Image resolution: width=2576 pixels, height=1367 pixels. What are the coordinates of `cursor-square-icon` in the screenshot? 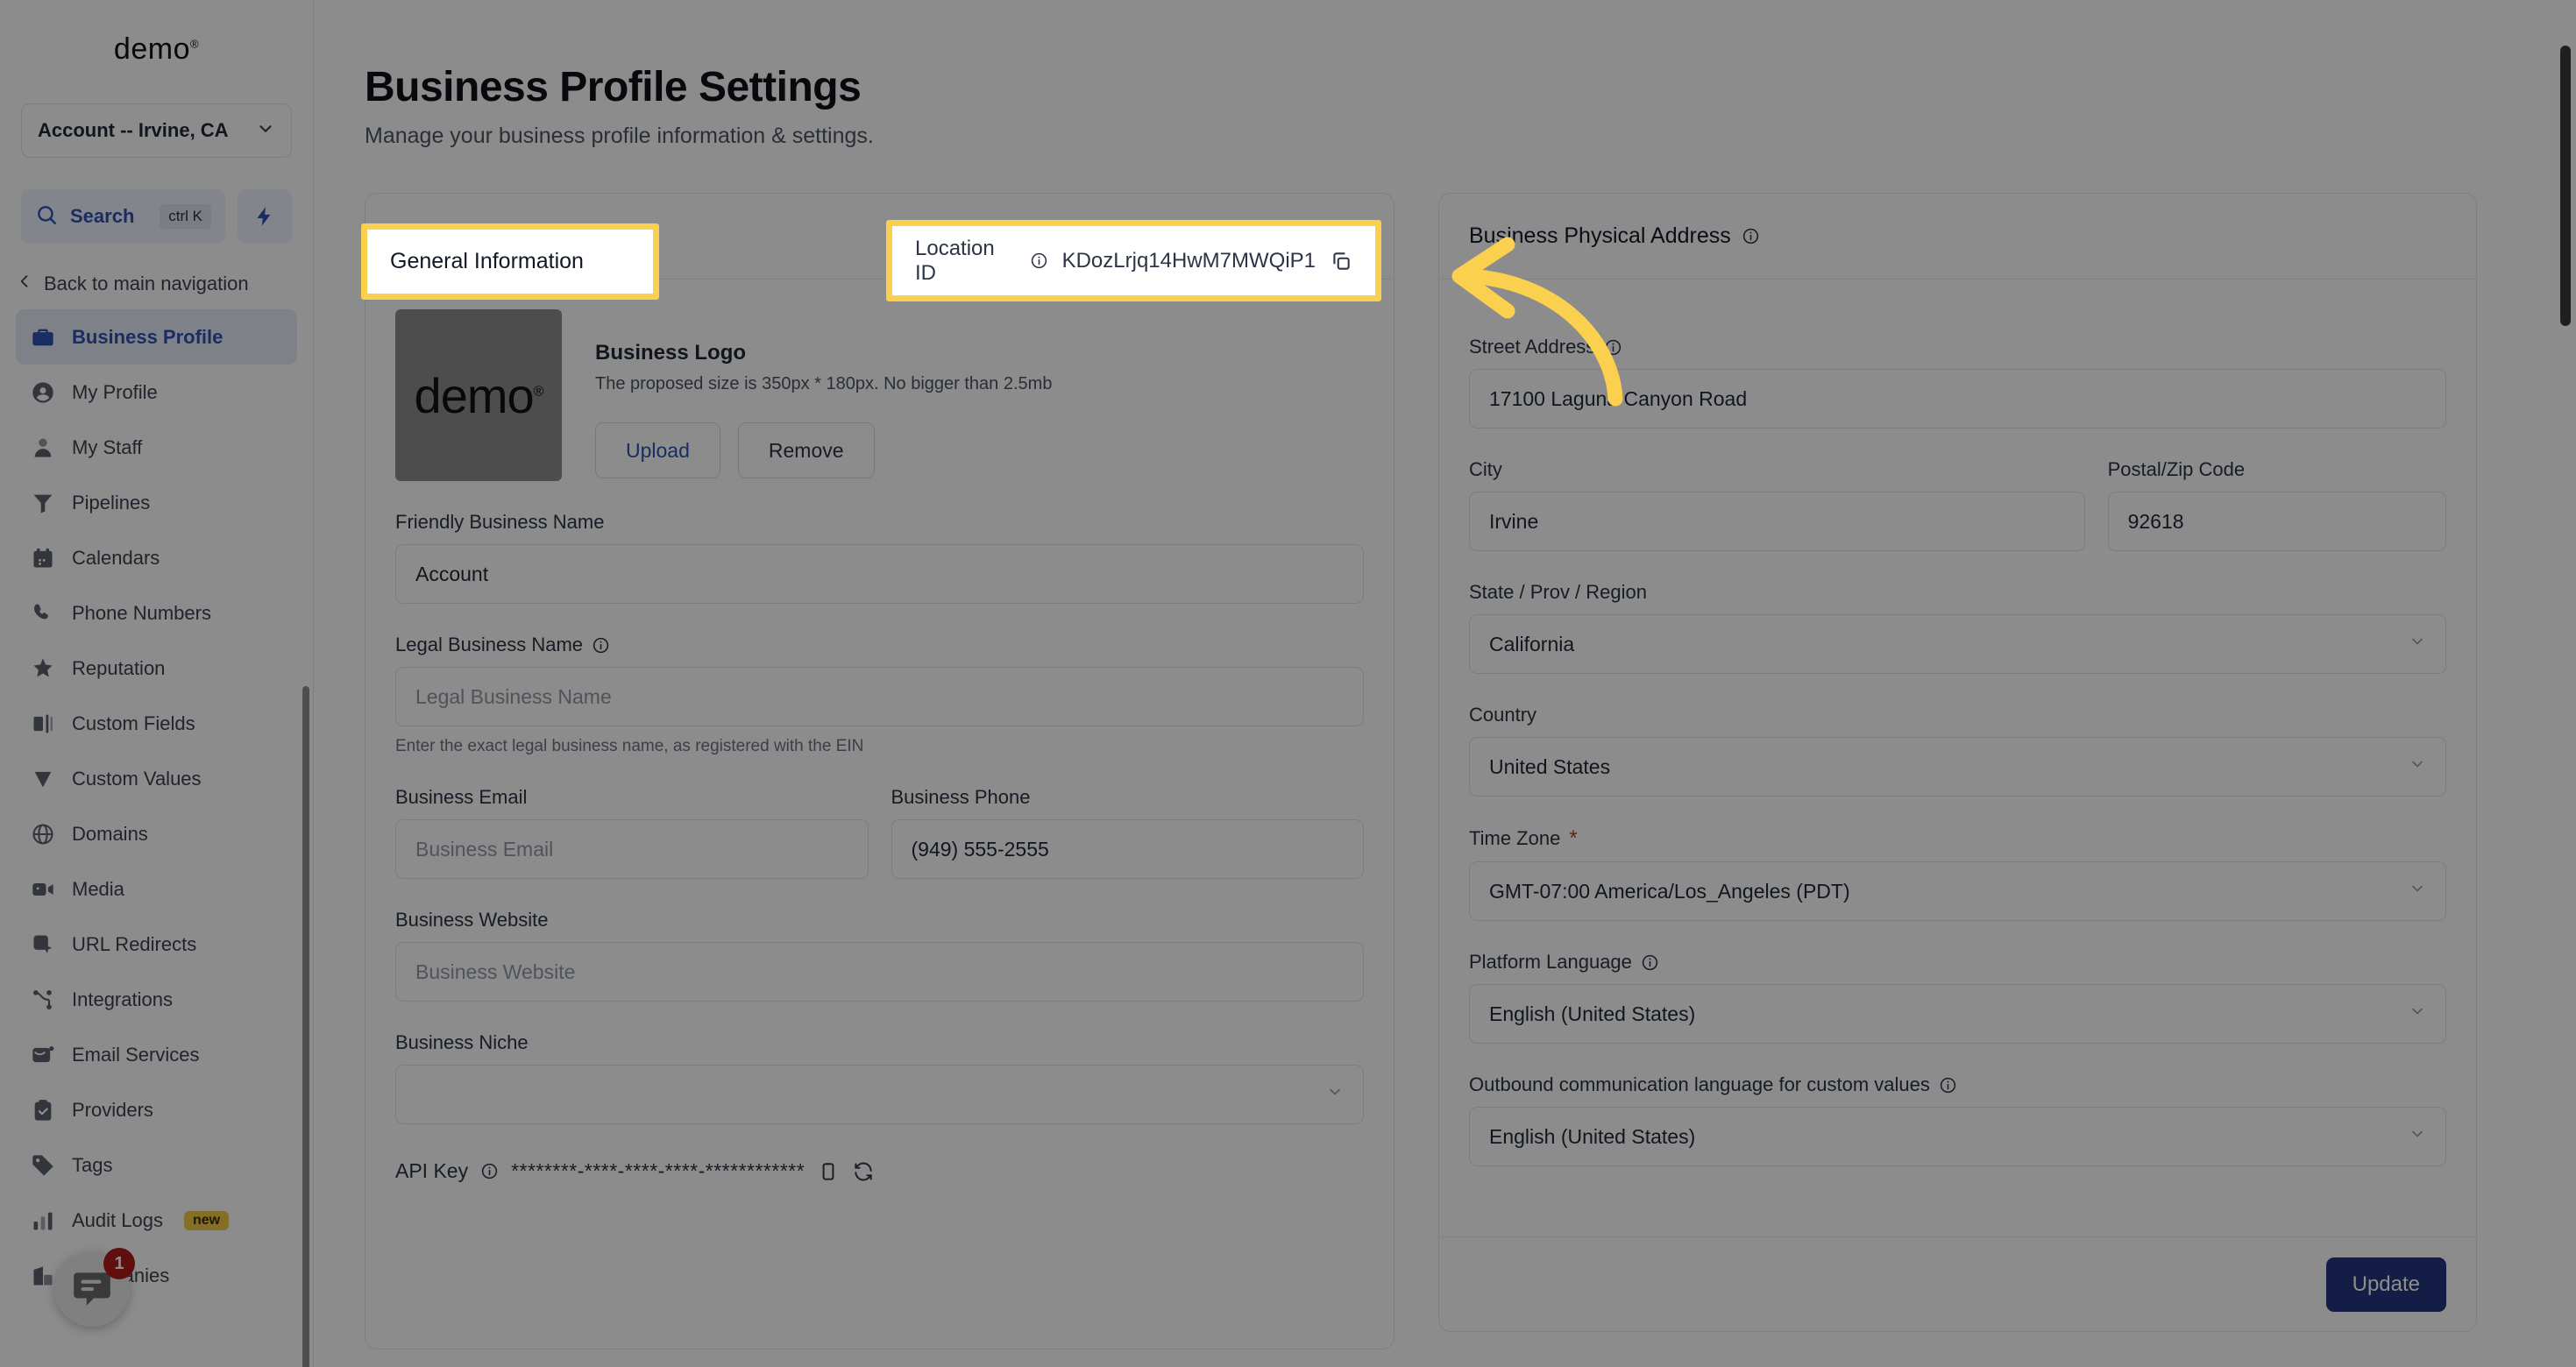 It's located at (43, 945).